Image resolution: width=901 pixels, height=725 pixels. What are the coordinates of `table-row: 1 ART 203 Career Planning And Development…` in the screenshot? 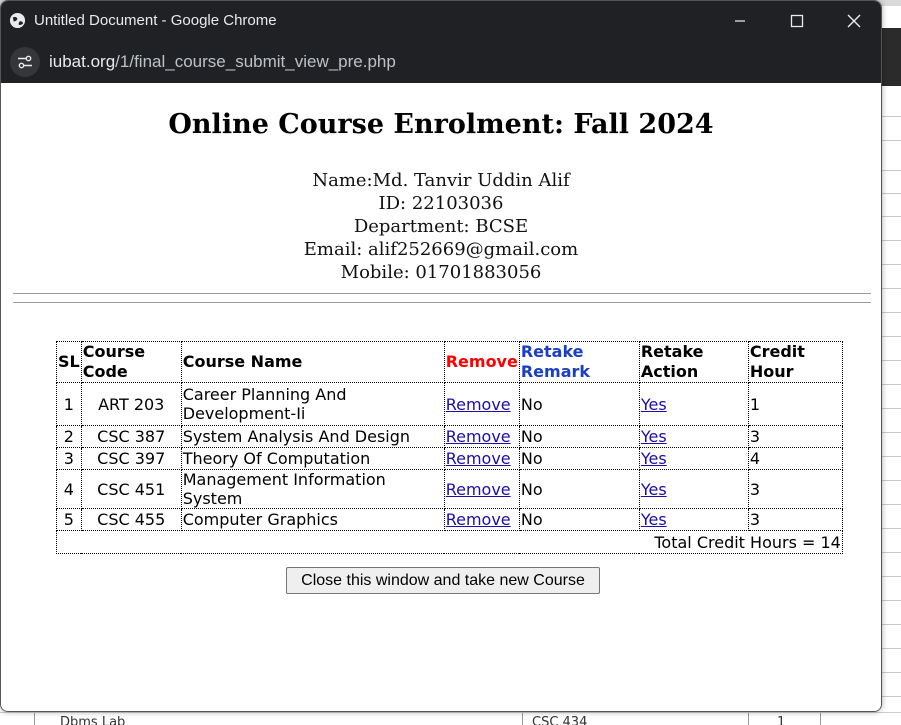 It's located at (449, 404).